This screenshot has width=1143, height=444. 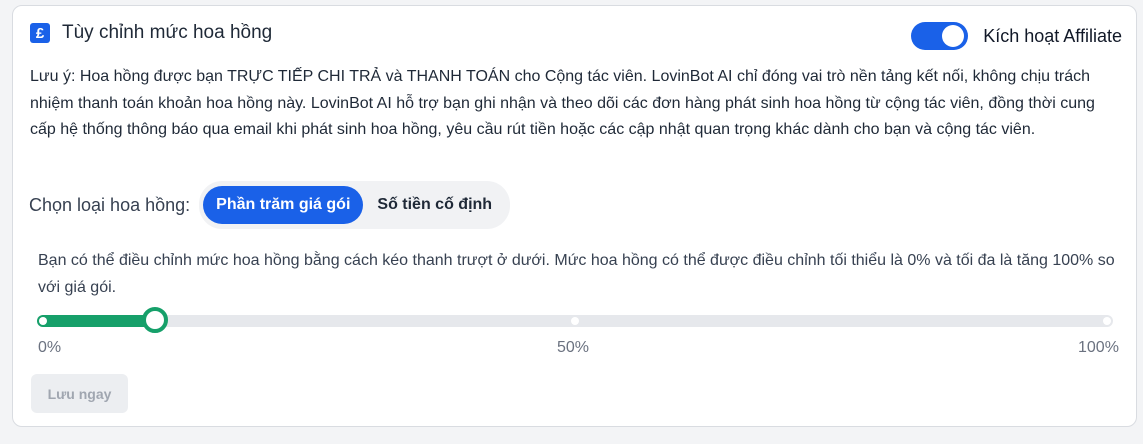 What do you see at coordinates (1098, 347) in the screenshot?
I see `slider-max-label: 100%` at bounding box center [1098, 347].